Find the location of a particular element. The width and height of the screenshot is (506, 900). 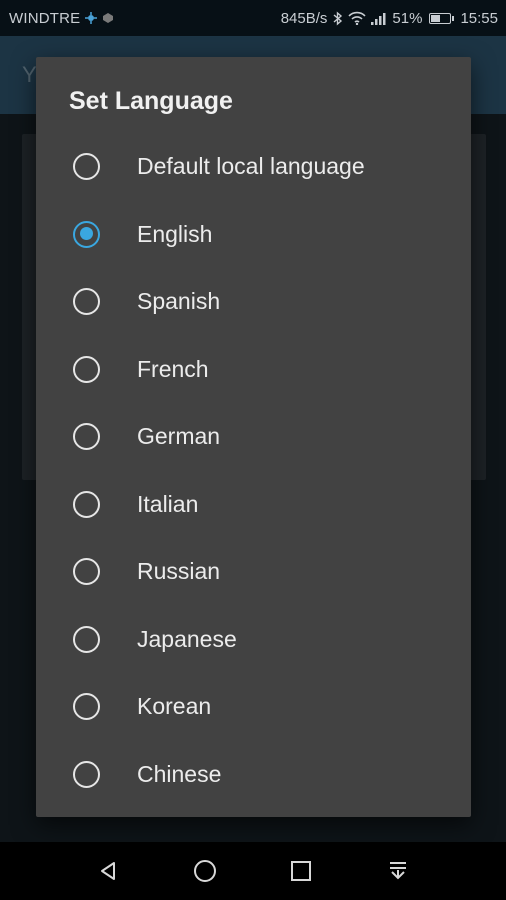

language-option-label: Default local language is located at coordinates (251, 166).